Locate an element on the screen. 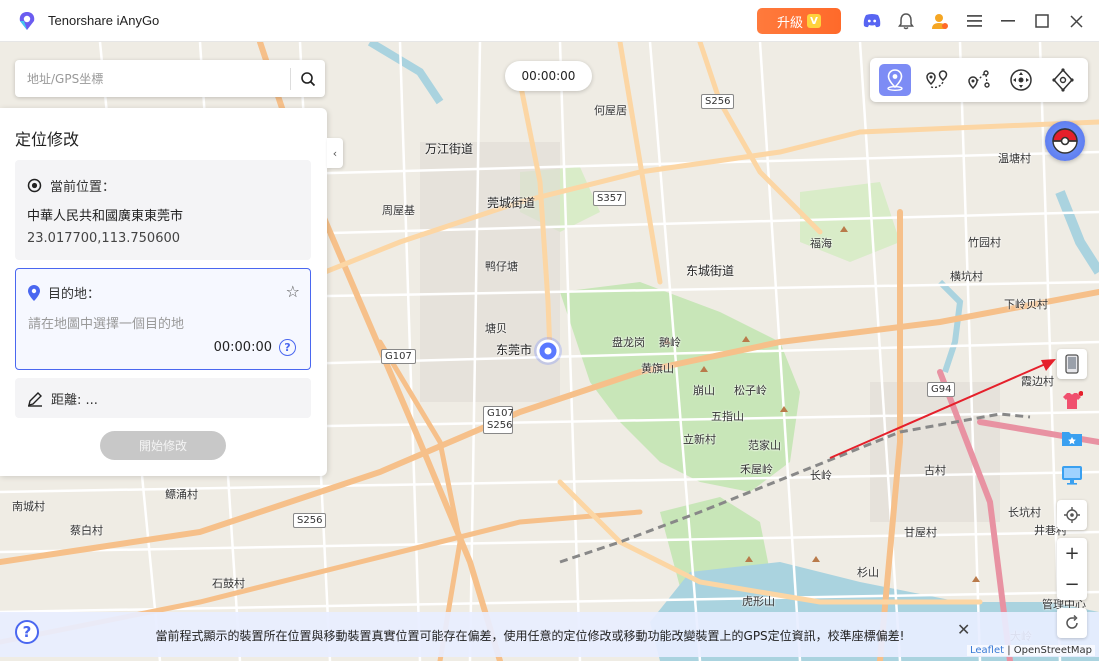  joystick-mode-button is located at coordinates (1021, 80).